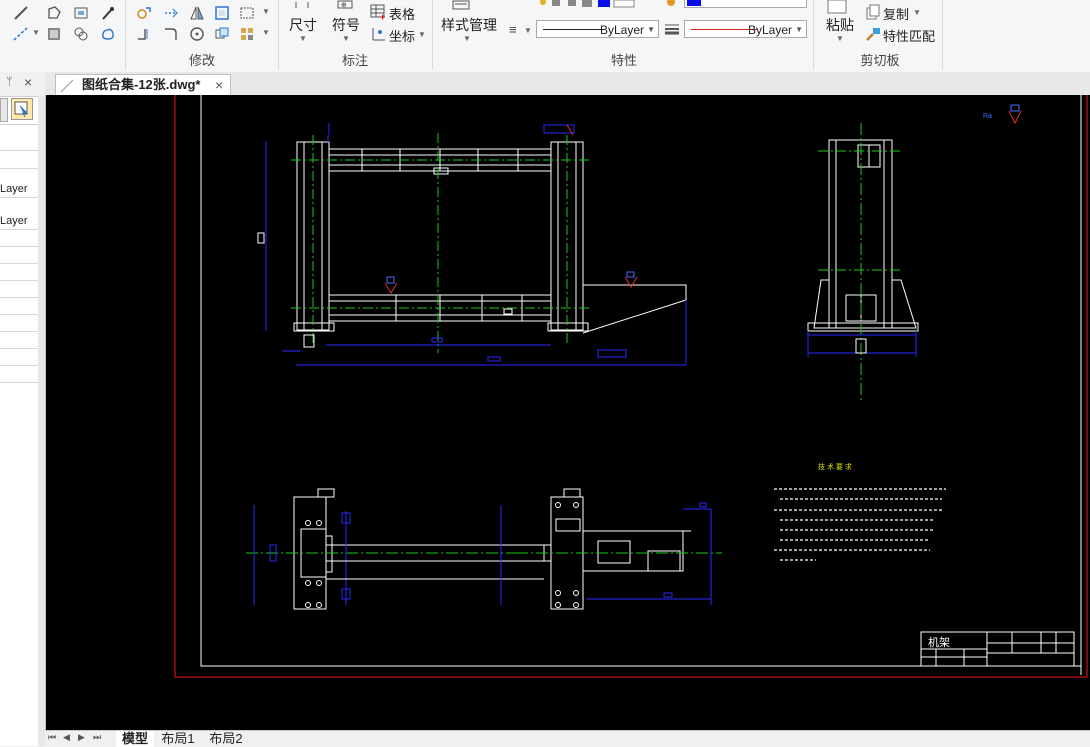  I want to click on properties-panel: ᛘ × Layer Layer, so click(23, 409).